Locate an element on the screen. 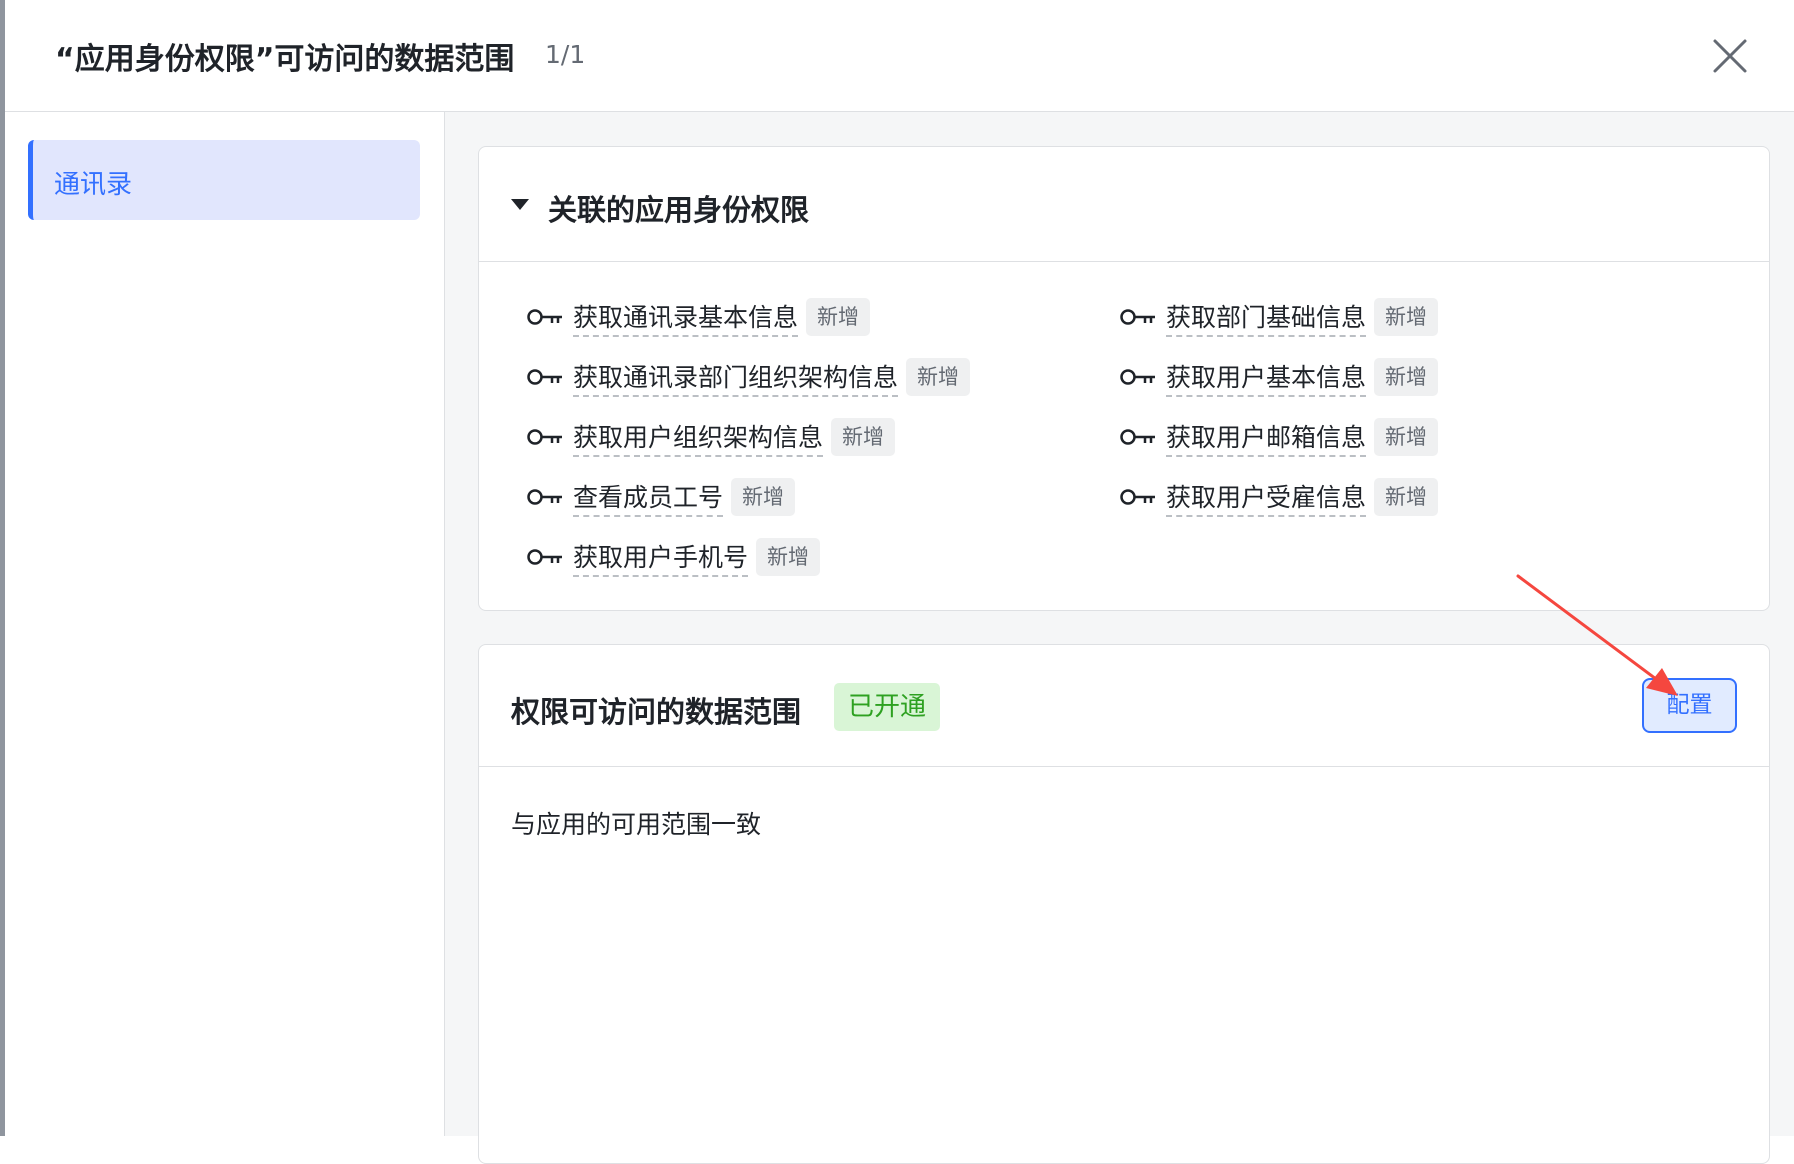  permission-item: 获取通讯录基本信息 新增 is located at coordinates (699, 317).